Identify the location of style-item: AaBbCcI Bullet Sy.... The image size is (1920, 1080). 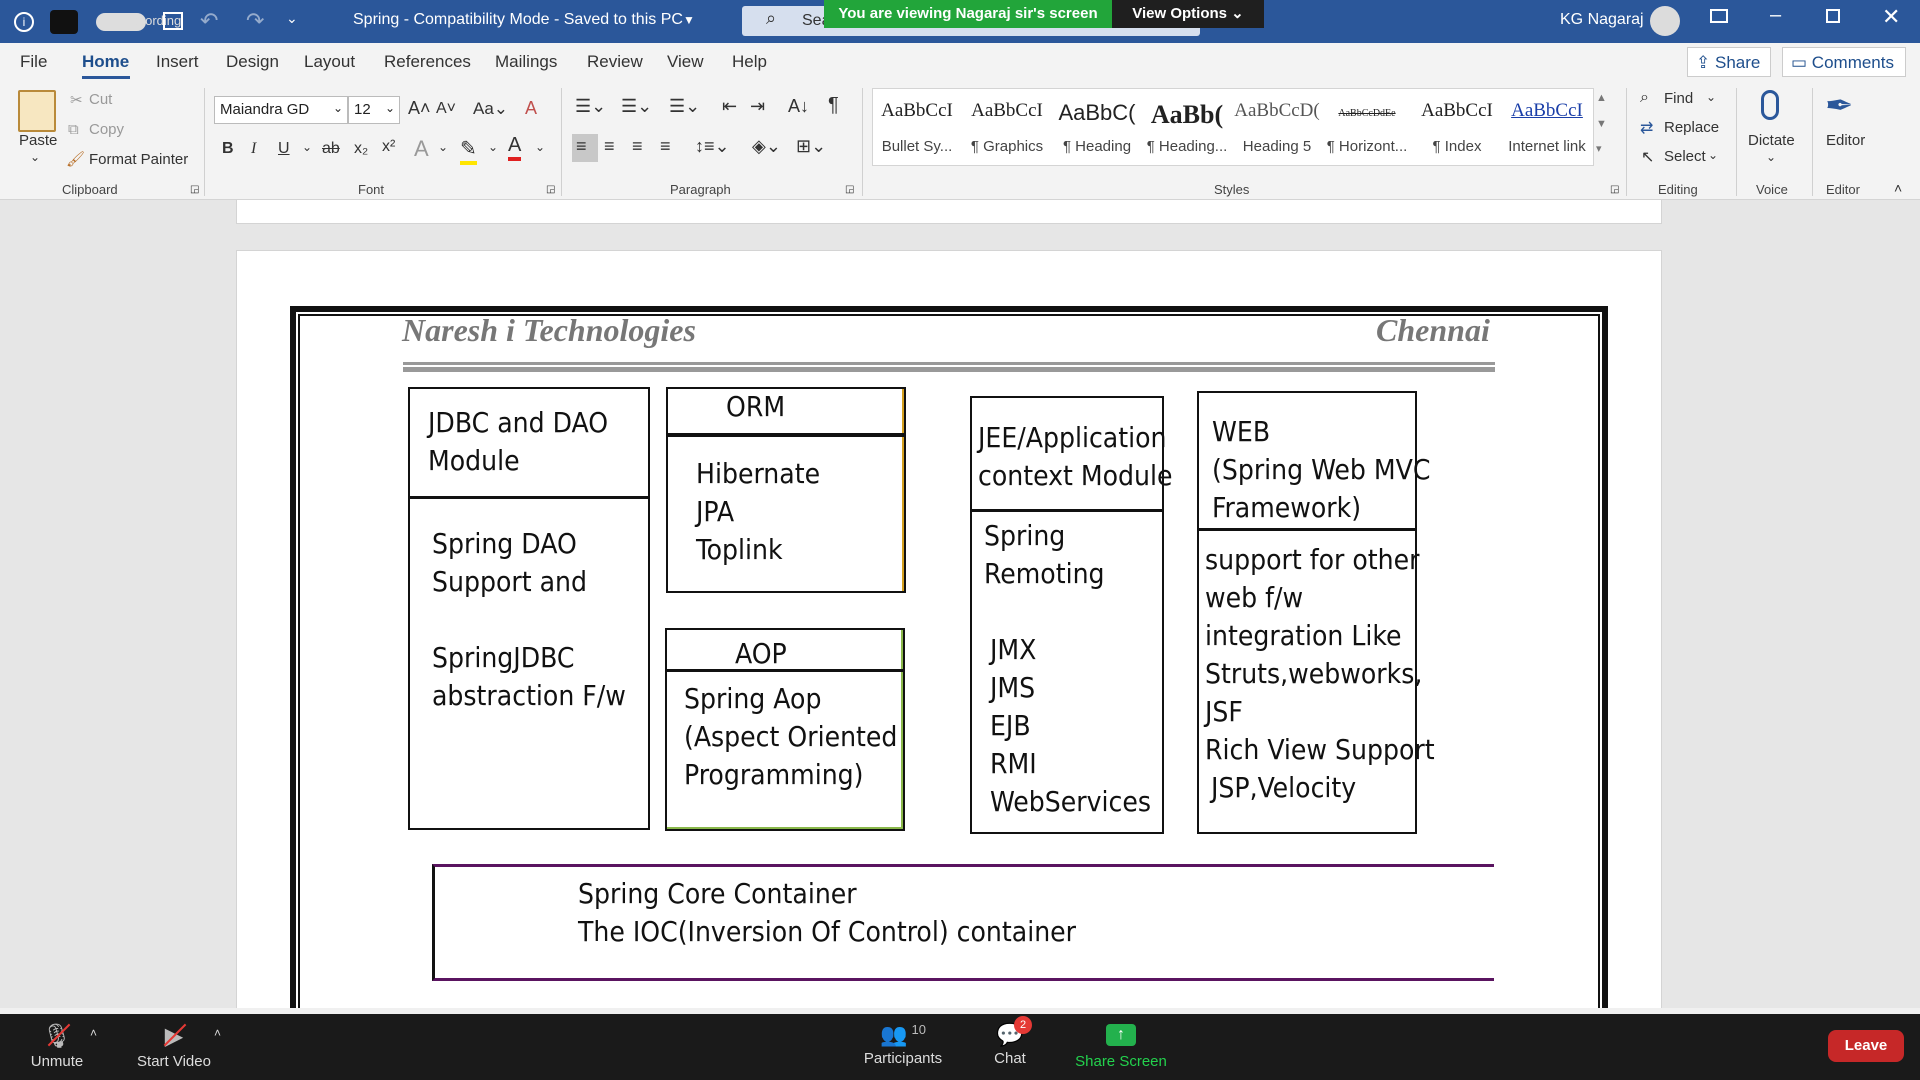
(917, 127).